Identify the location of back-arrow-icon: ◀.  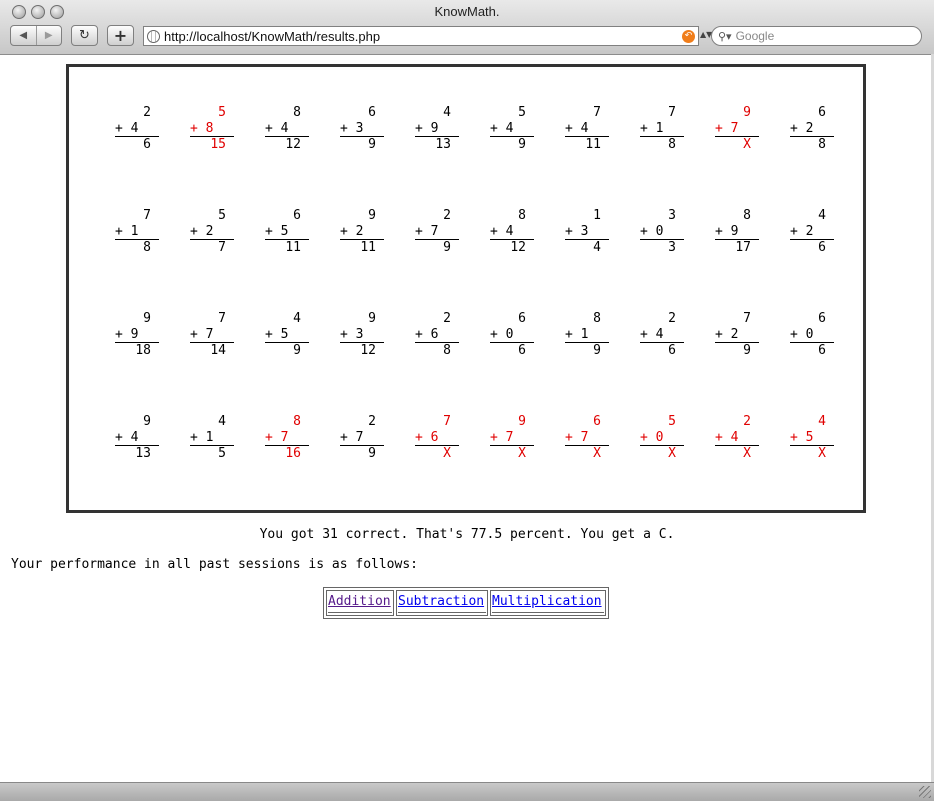
(23, 35).